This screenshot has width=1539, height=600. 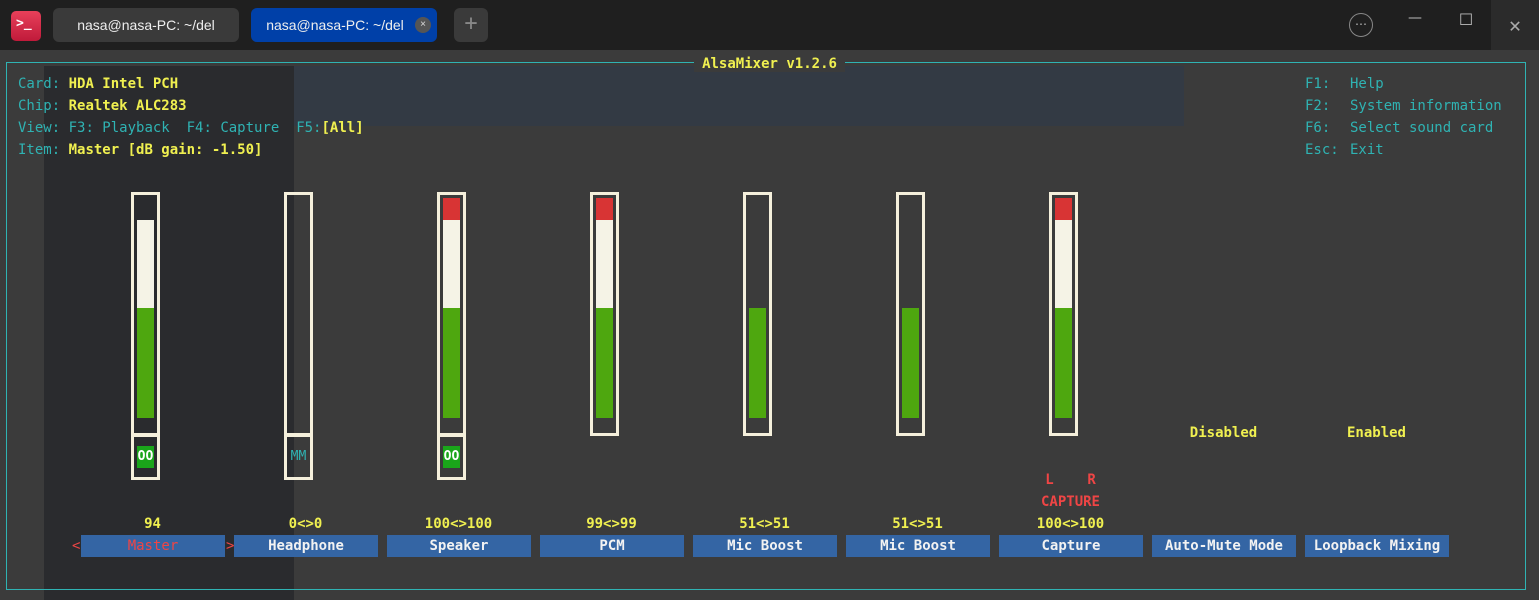 What do you see at coordinates (1377, 546) in the screenshot?
I see `control-label: Loopback Mixing` at bounding box center [1377, 546].